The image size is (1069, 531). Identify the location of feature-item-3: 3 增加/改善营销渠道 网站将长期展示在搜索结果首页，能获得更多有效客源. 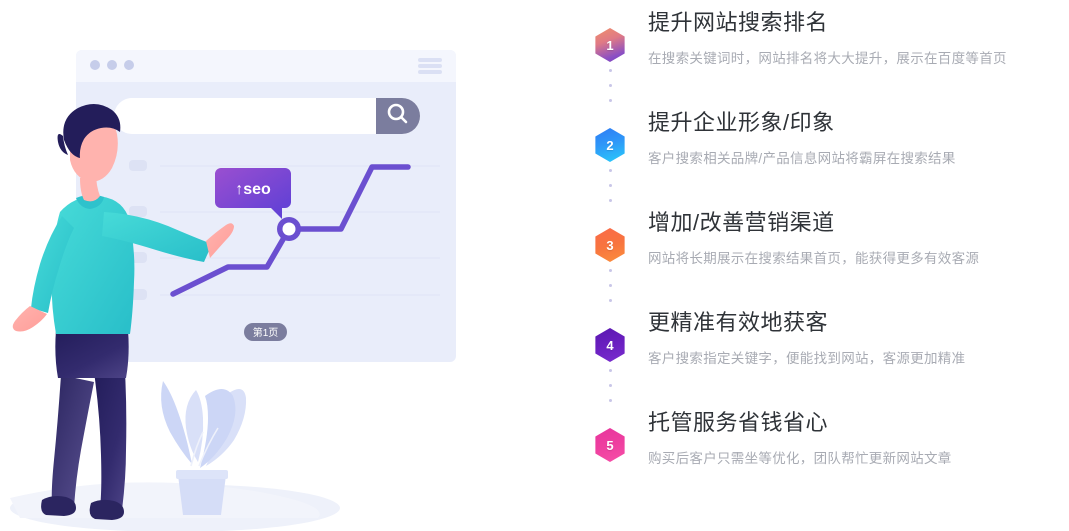
(830, 252).